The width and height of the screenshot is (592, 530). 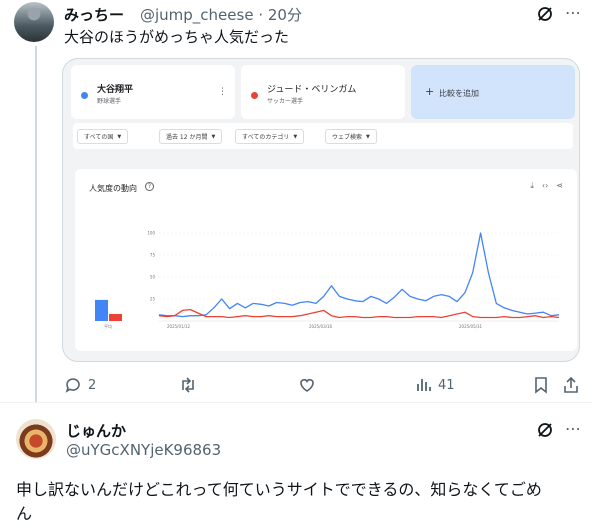 What do you see at coordinates (285, 101) in the screenshot?
I see `term-category: サッカー選手` at bounding box center [285, 101].